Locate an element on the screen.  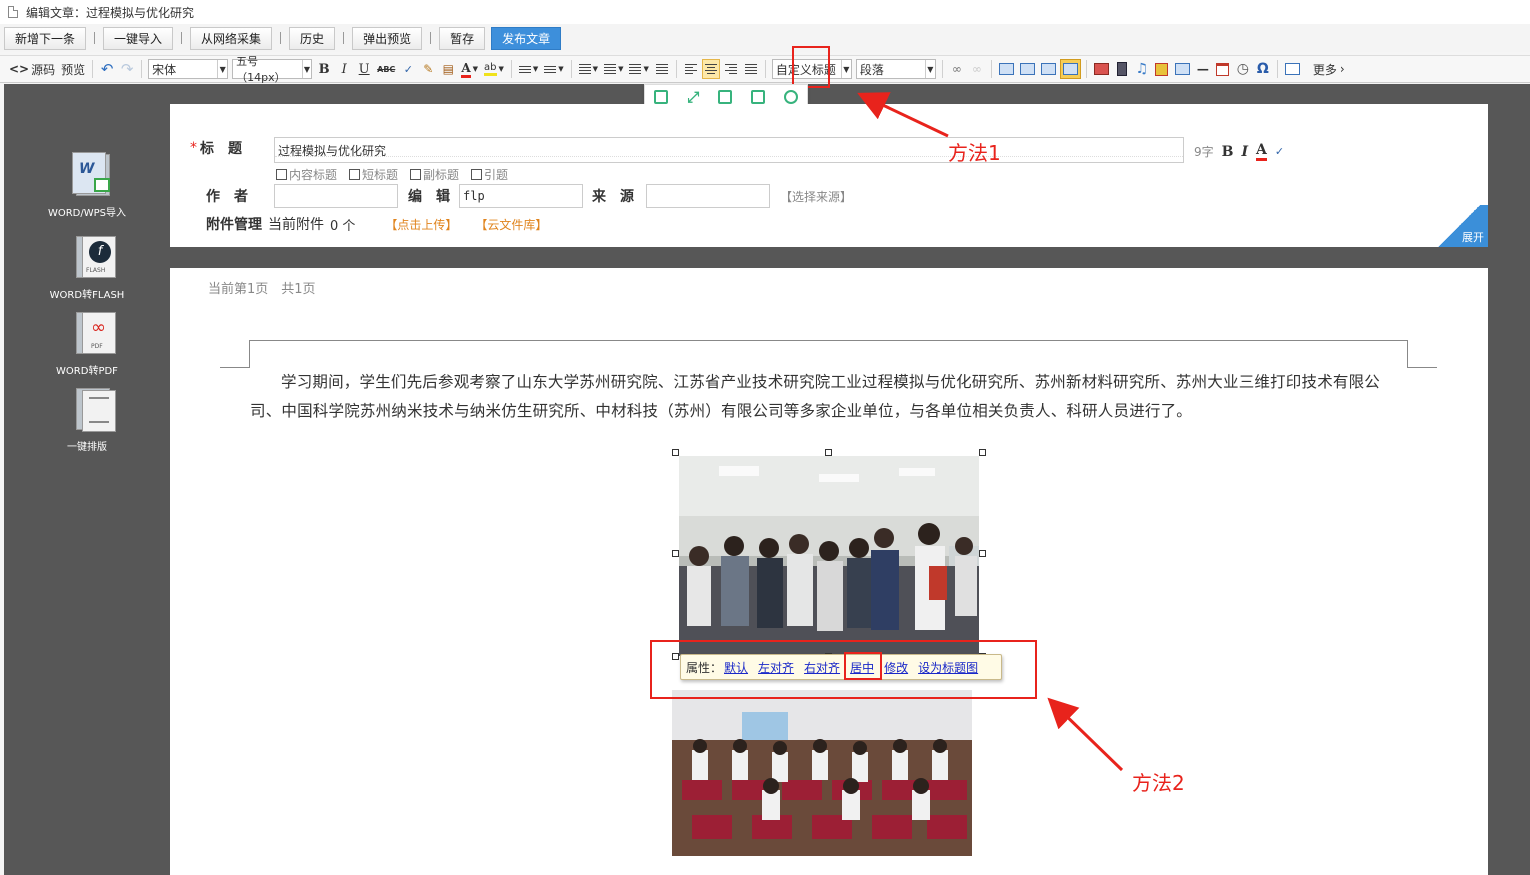
font-color-icon: A ▼ is located at coordinates (469, 69).